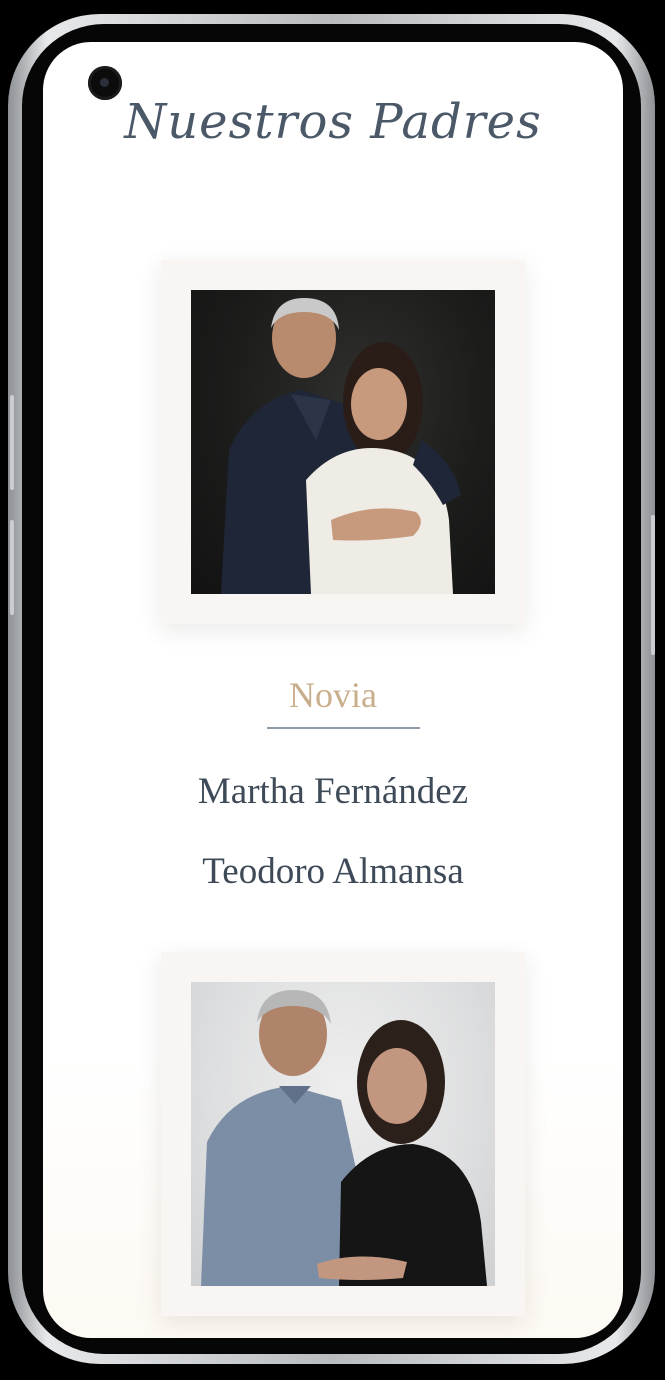  Describe the element at coordinates (333, 791) in the screenshot. I see `parent-name-mother: Martha Fernández` at that location.